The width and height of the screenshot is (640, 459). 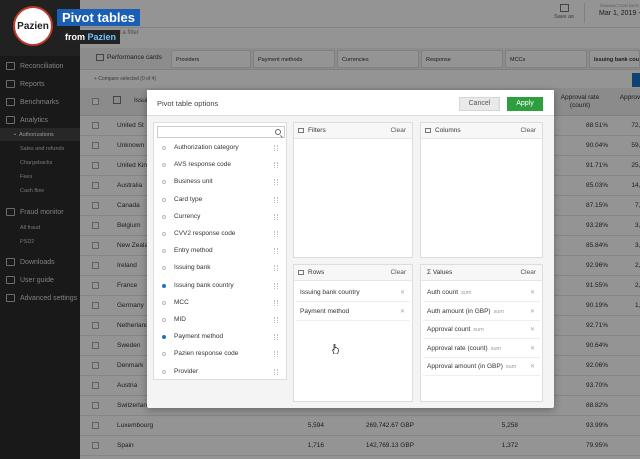 I want to click on filters-zone-title: Filters, so click(x=317, y=130).